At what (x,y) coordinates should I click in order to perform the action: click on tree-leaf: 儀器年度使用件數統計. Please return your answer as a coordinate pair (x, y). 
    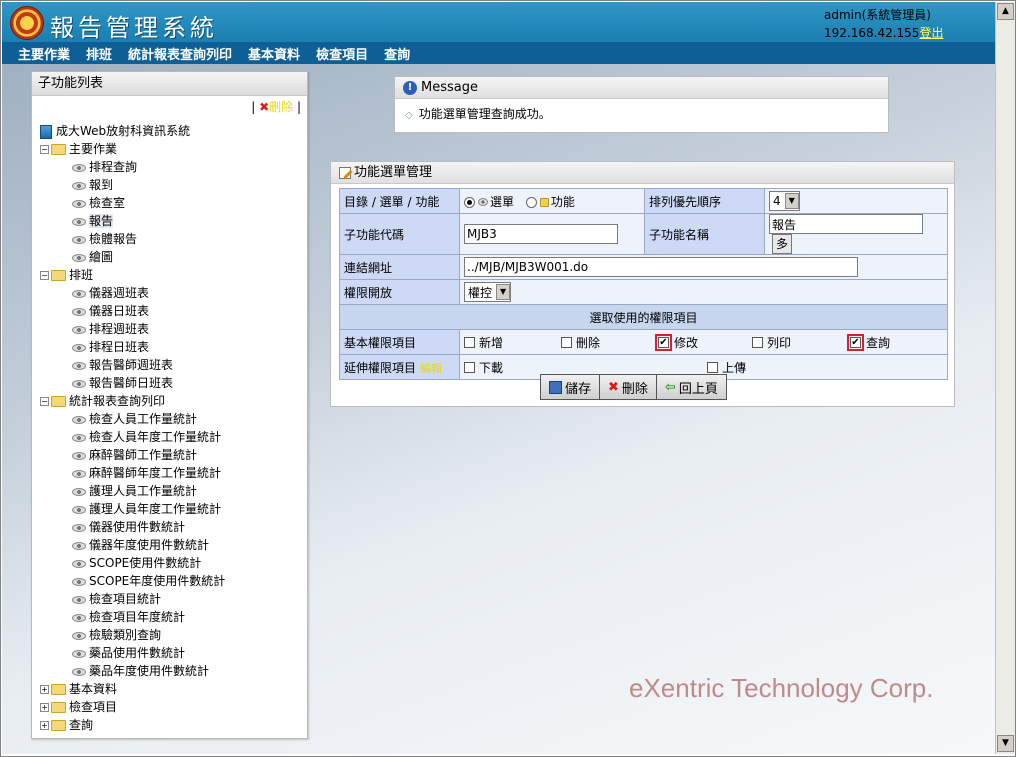
    Looking at the image, I should click on (172, 545).